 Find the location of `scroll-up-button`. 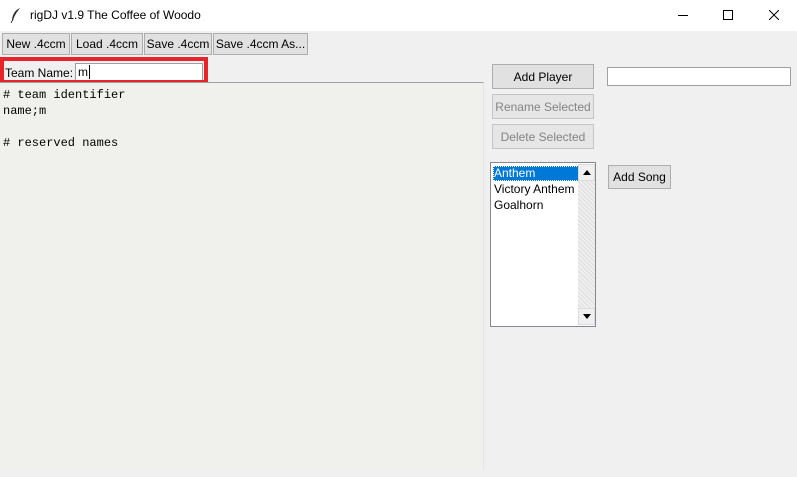

scroll-up-button is located at coordinates (586, 172).